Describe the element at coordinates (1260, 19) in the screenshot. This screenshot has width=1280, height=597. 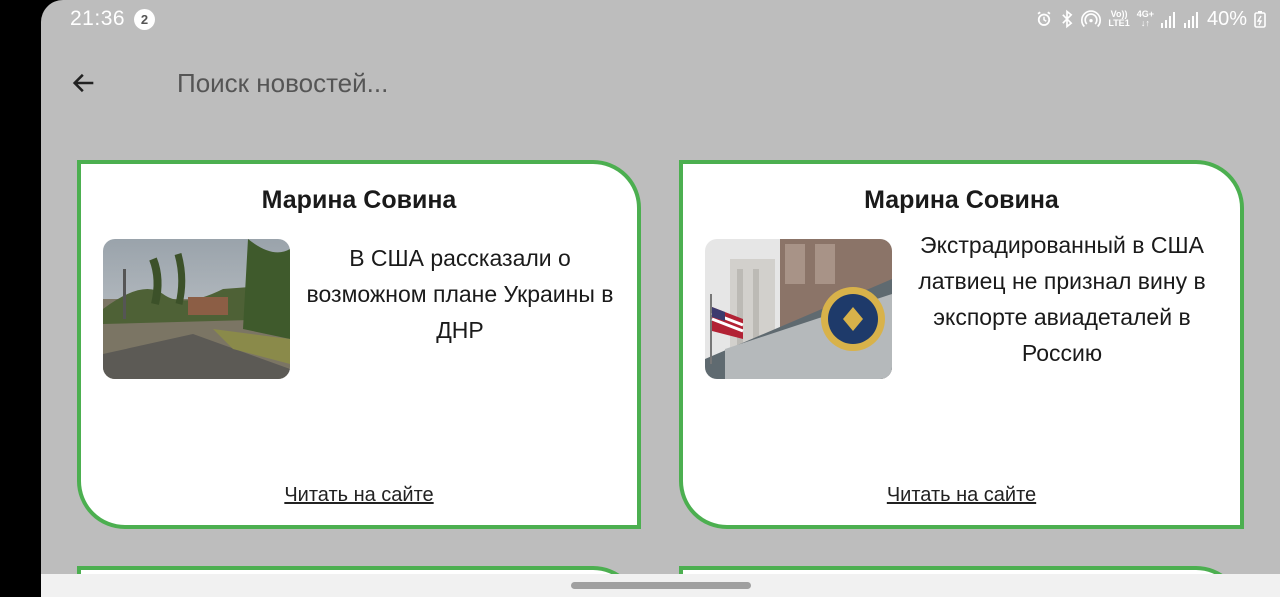
I see `battery-charging-icon` at that location.